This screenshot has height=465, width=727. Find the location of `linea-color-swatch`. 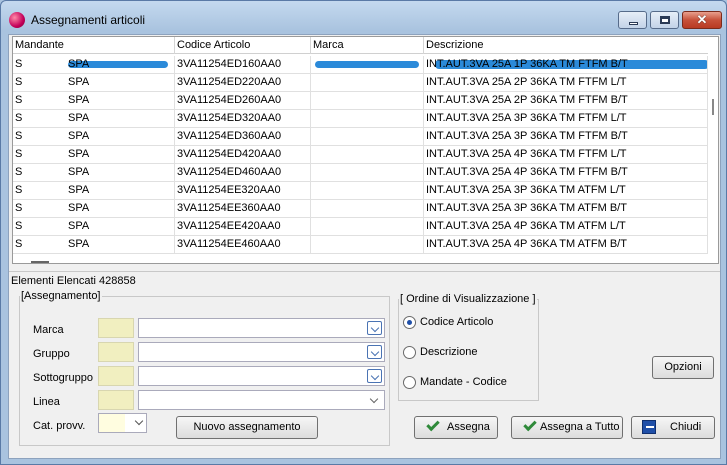

linea-color-swatch is located at coordinates (116, 400).